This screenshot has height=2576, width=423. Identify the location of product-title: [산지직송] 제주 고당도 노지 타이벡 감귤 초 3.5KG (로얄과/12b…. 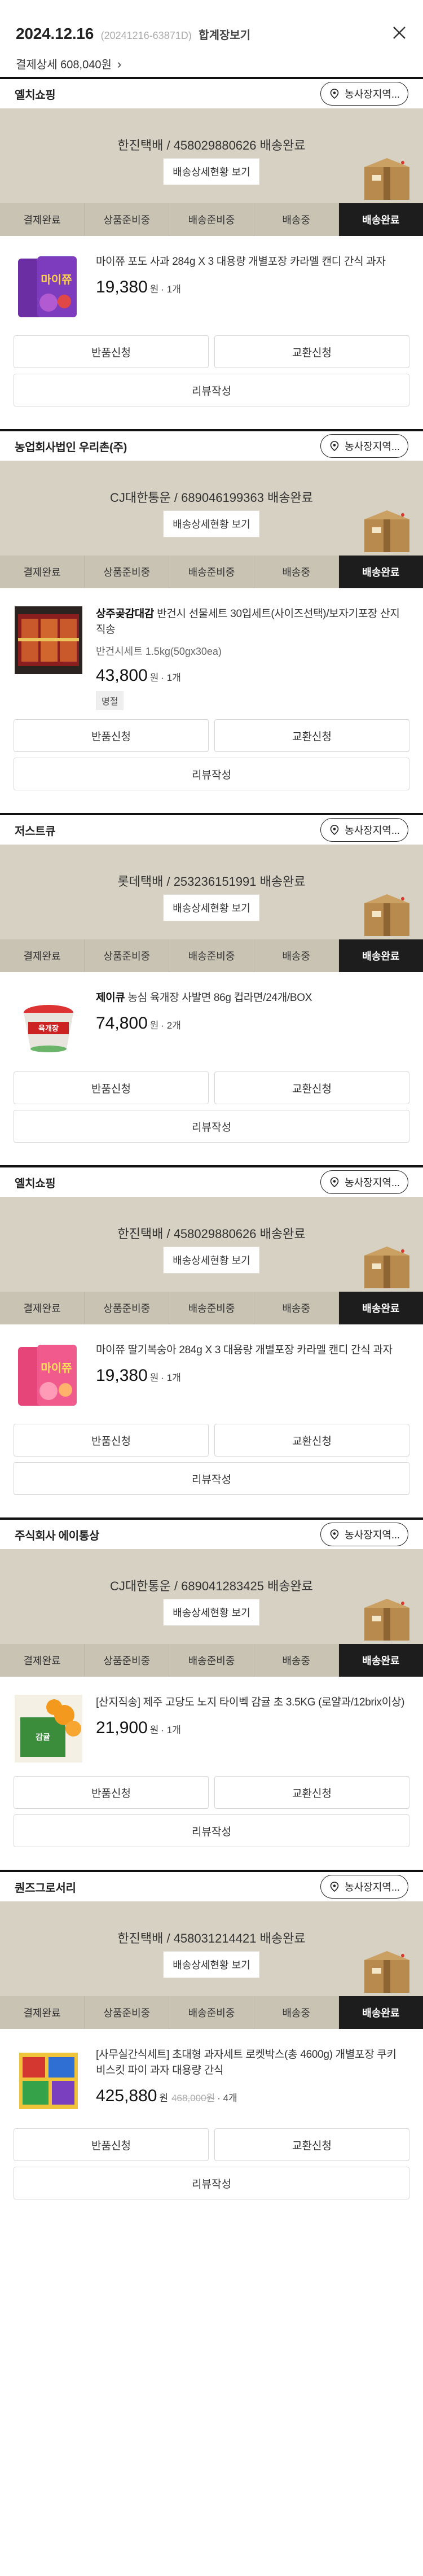
(252, 1703).